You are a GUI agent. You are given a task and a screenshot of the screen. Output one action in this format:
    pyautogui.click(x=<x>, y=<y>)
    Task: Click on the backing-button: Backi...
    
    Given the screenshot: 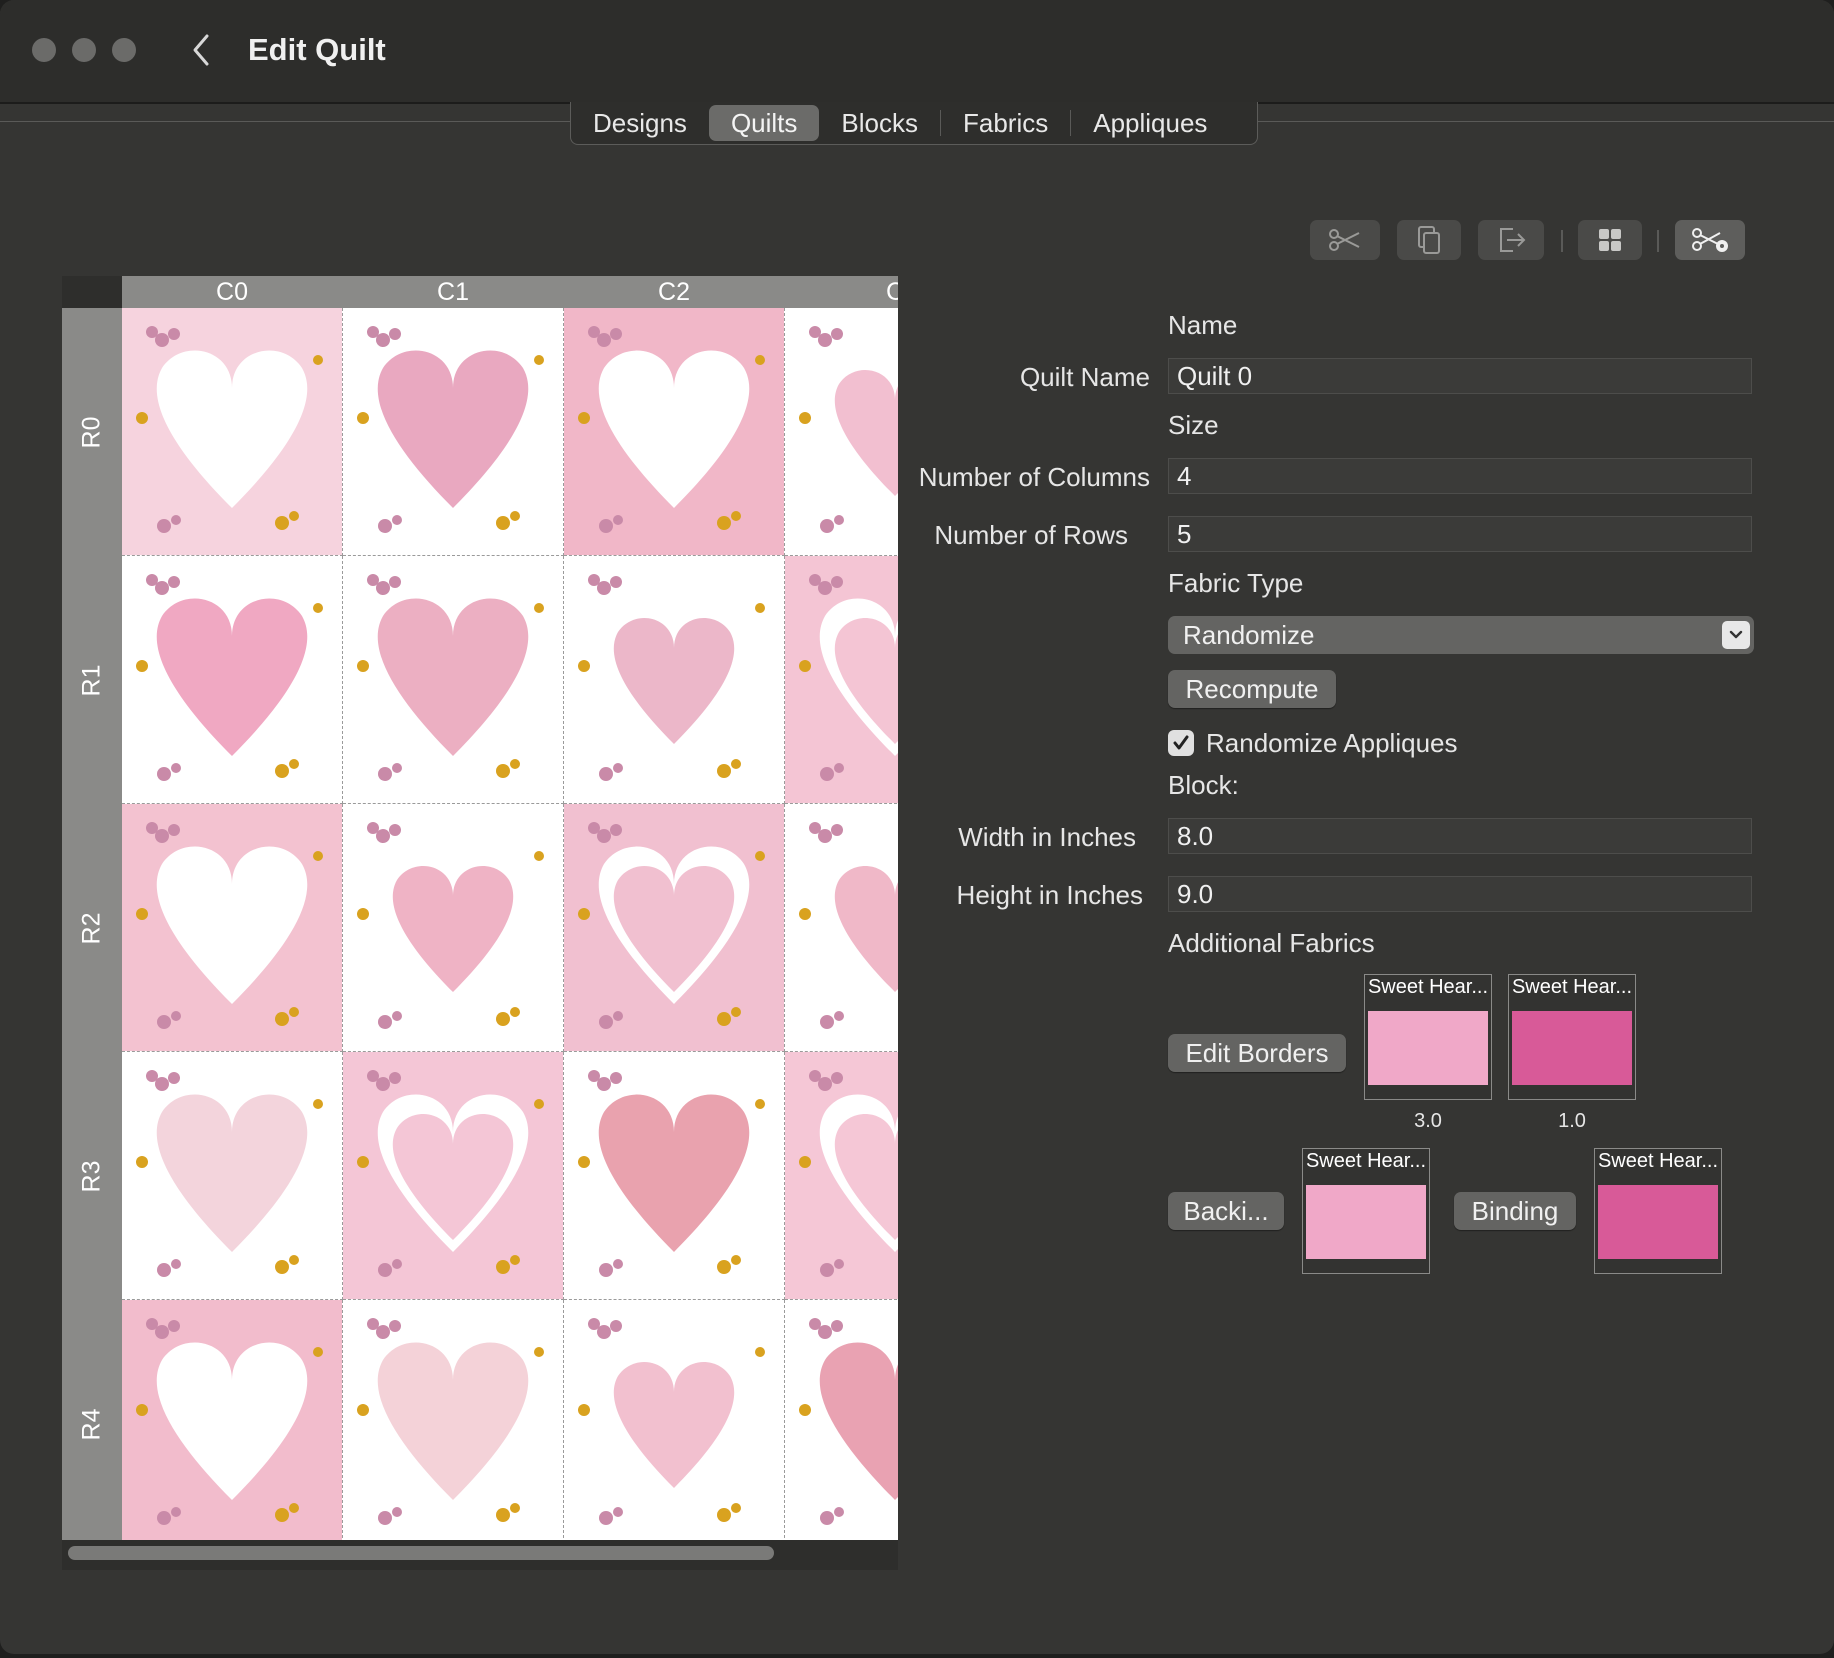 What is the action you would take?
    pyautogui.click(x=1226, y=1211)
    